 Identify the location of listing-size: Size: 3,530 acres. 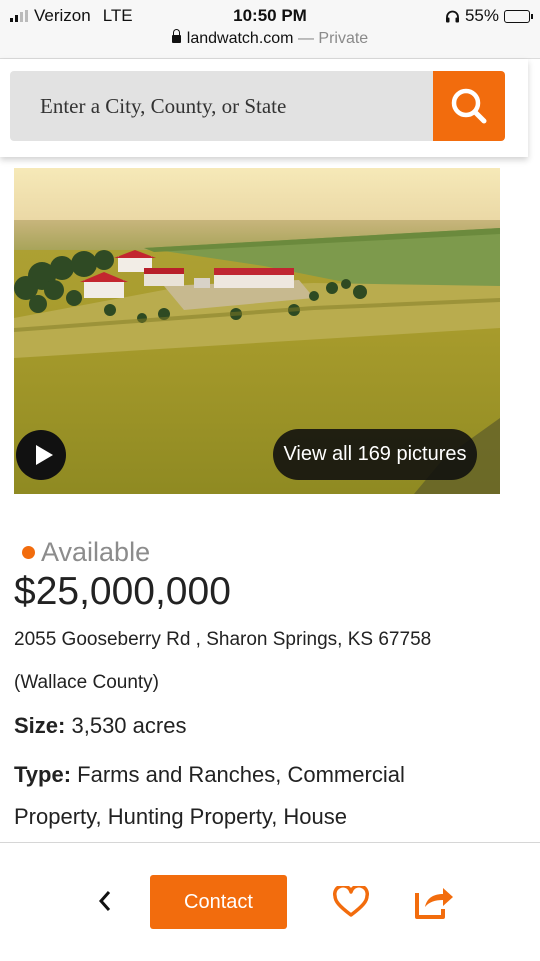
(100, 726).